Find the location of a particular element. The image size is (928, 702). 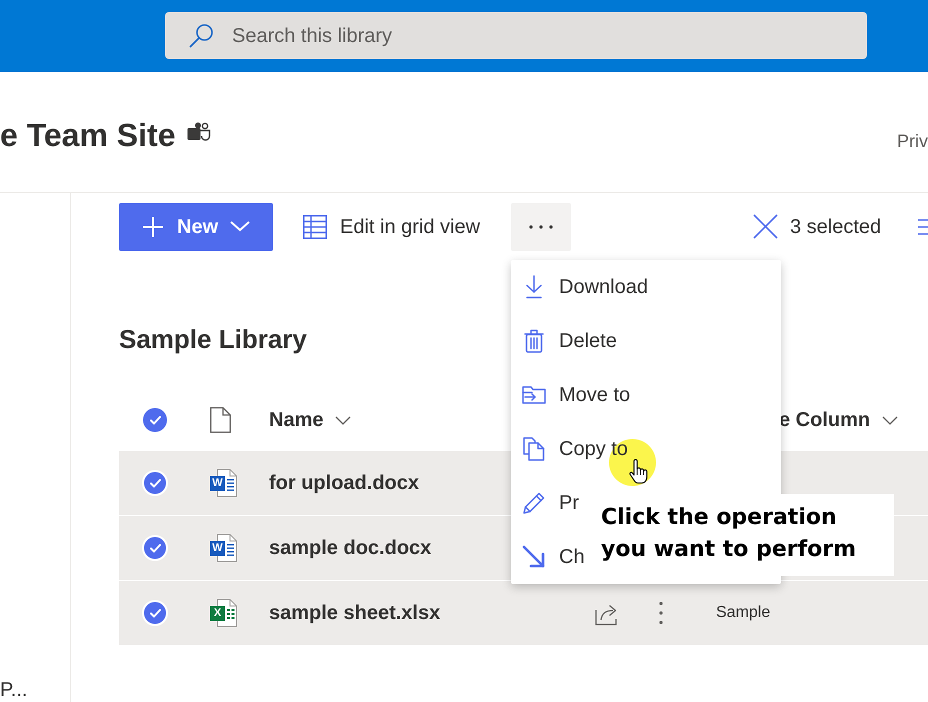

site-title: e Team Site is located at coordinates (88, 135).